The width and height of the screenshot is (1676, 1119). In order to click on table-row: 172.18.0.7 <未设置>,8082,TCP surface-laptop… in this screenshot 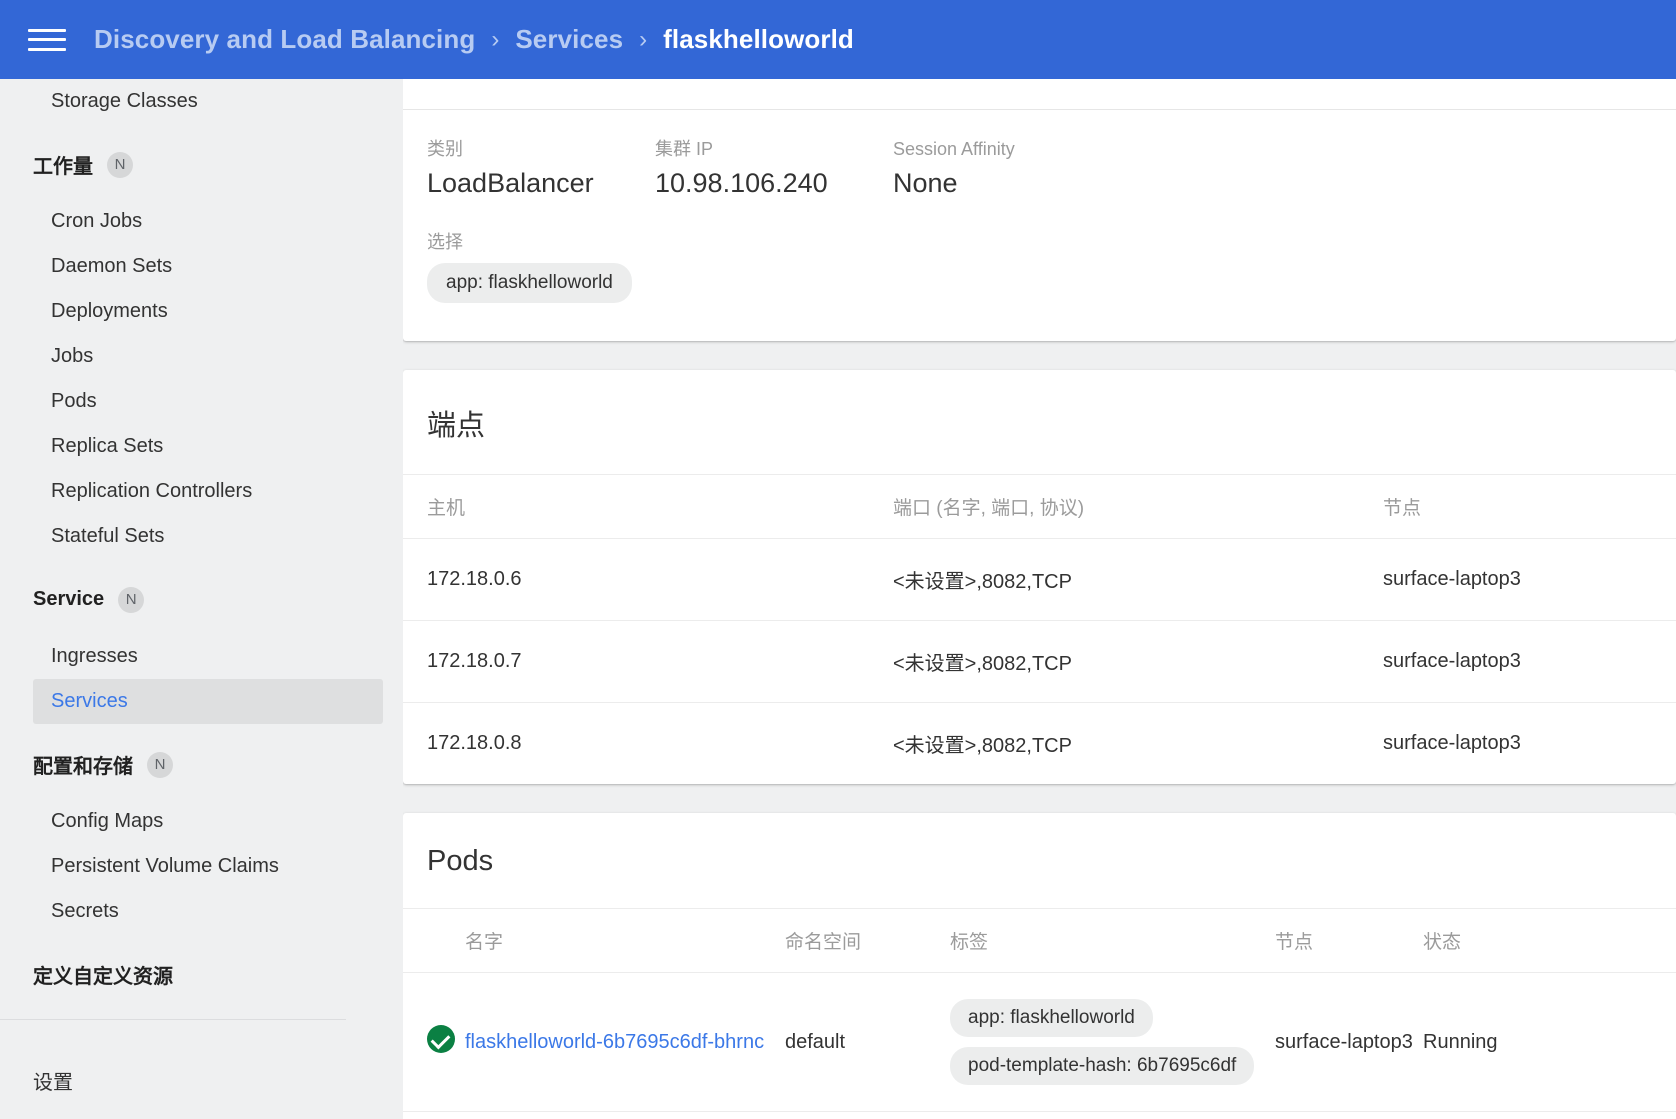, I will do `click(1039, 662)`.